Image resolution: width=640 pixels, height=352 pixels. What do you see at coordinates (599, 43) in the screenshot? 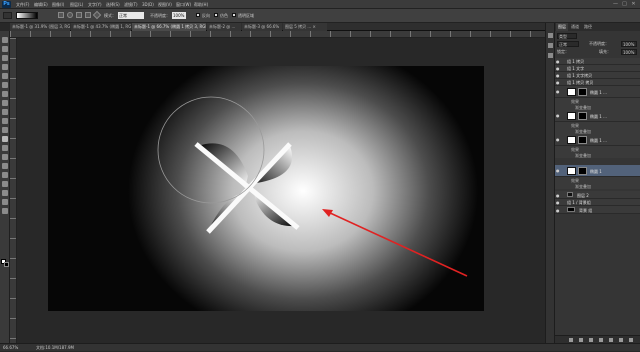
I see `layer-opacity-label: 不透明度：` at bounding box center [599, 43].